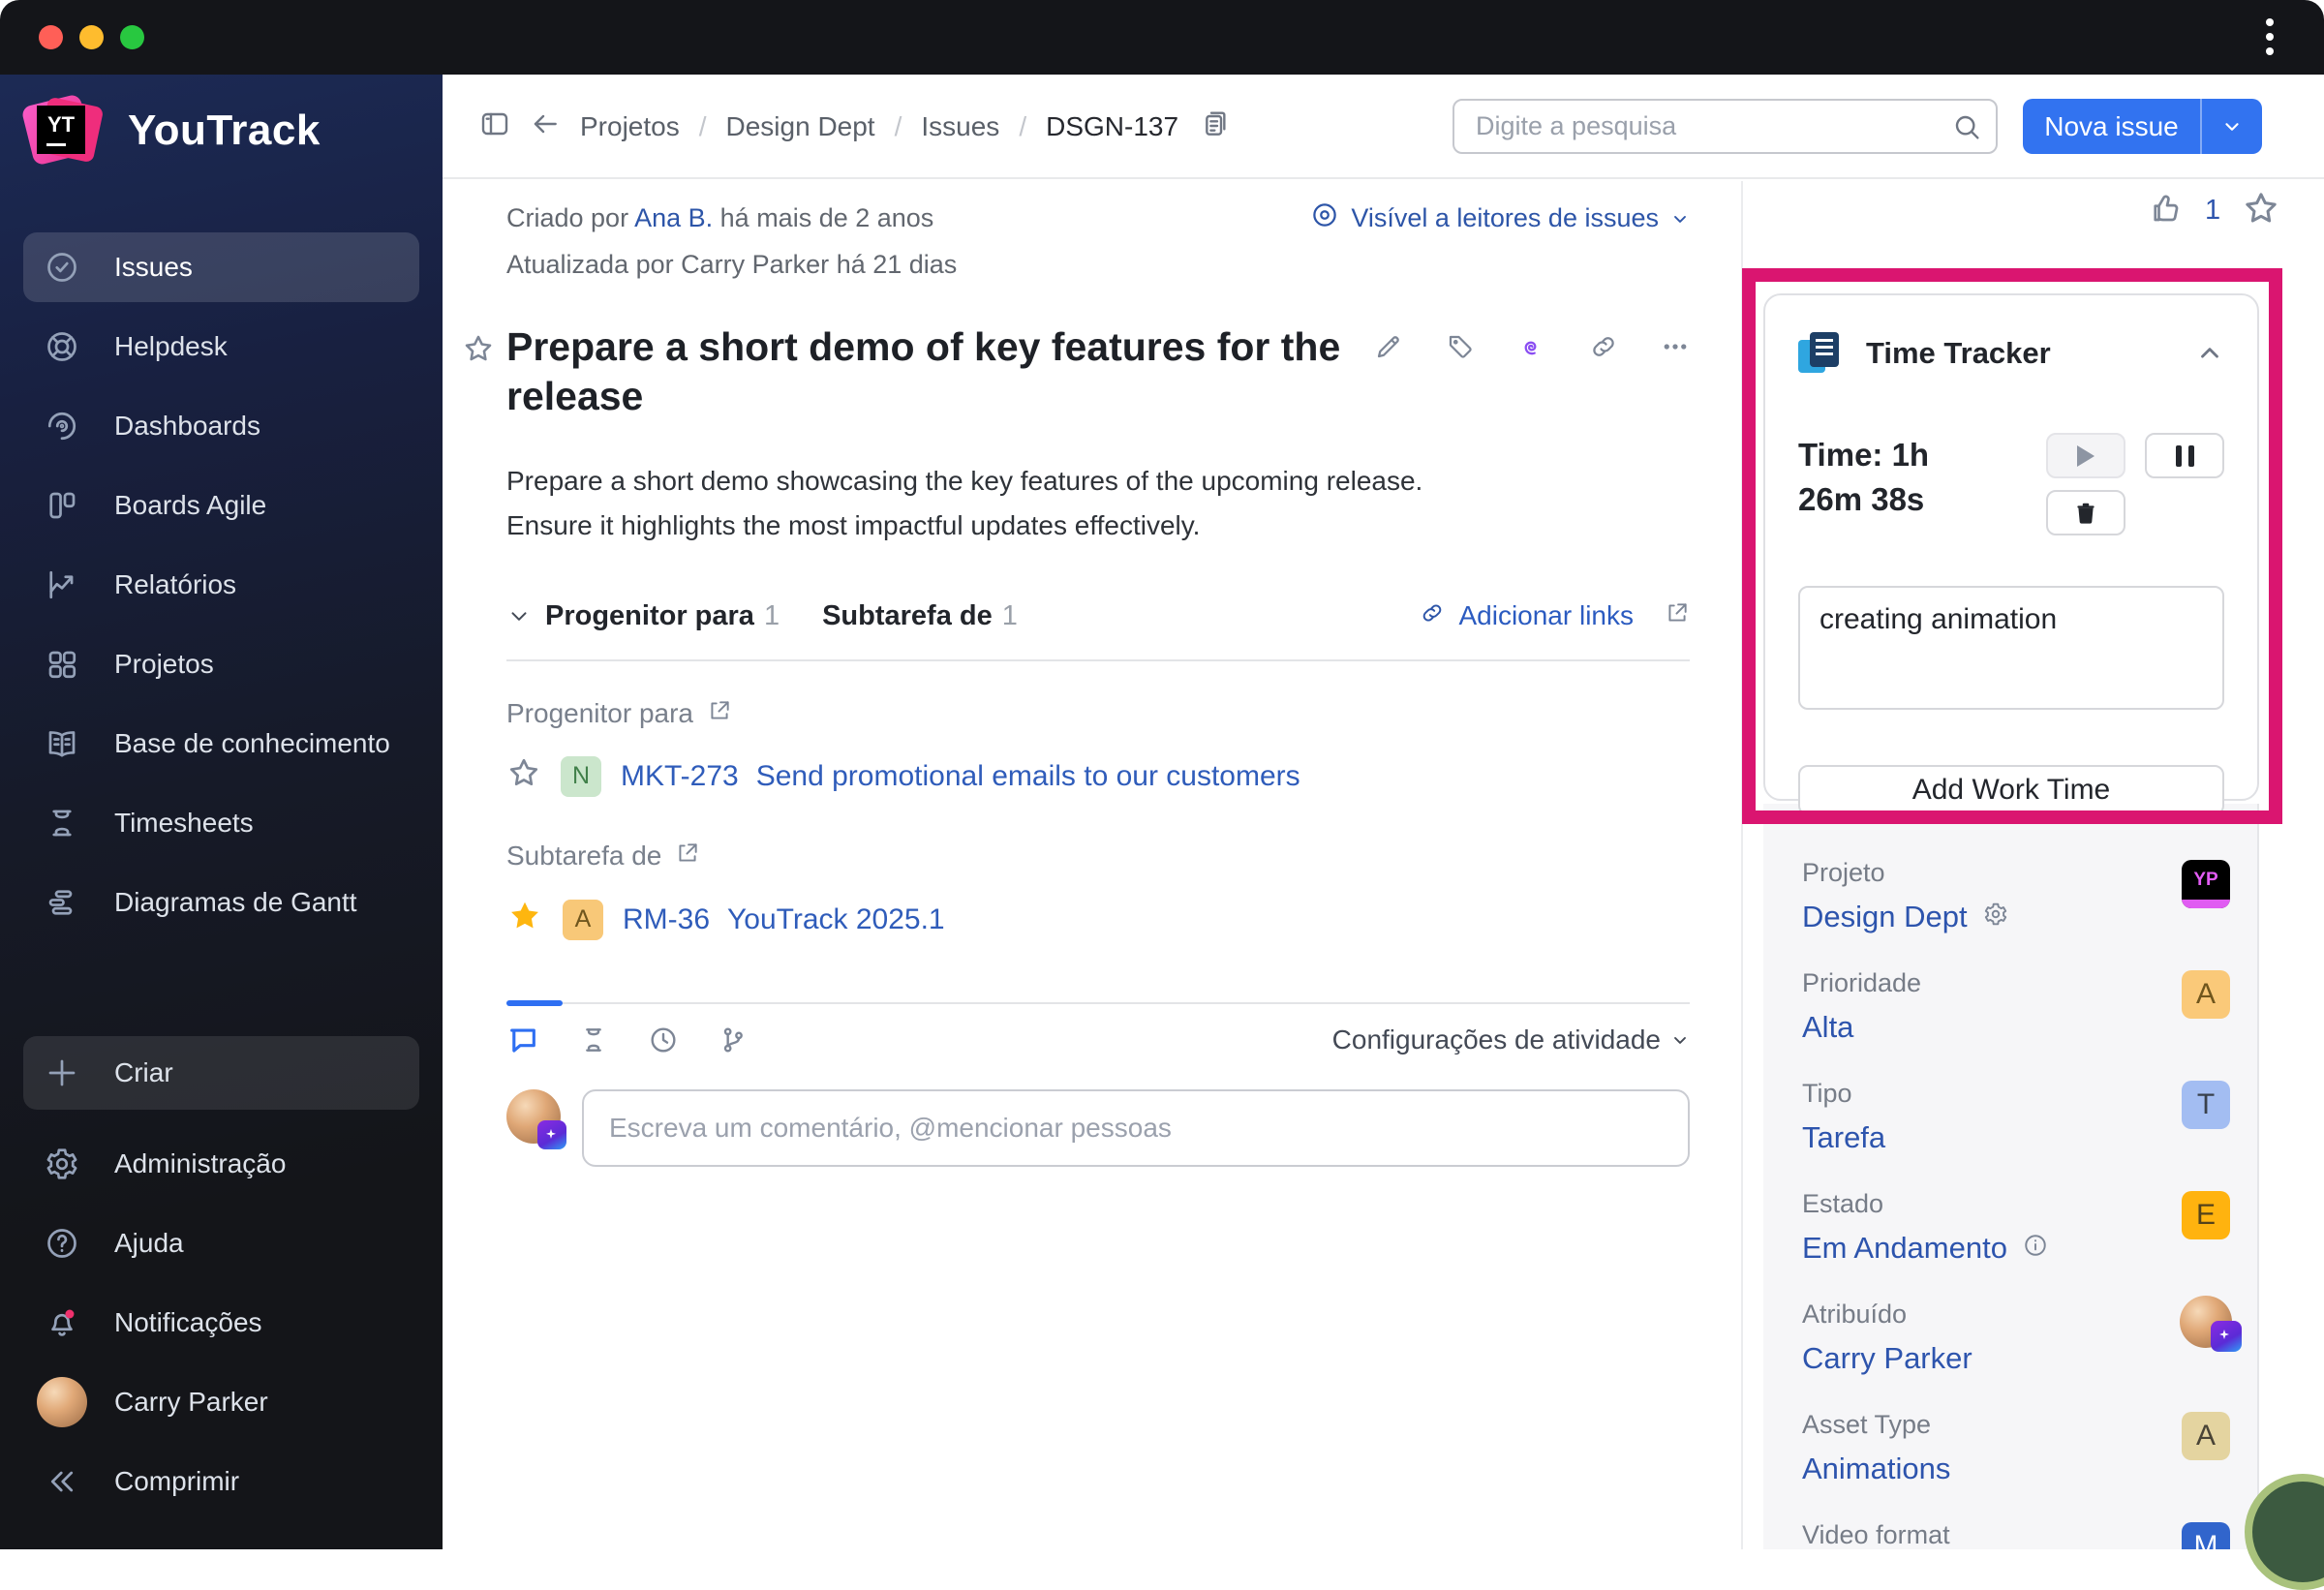  I want to click on close-window-button, so click(51, 37).